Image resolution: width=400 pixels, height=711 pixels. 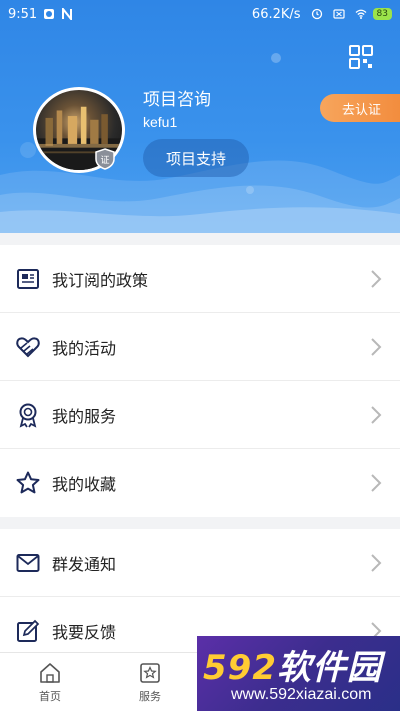 I want to click on wifi-icon, so click(x=360, y=14).